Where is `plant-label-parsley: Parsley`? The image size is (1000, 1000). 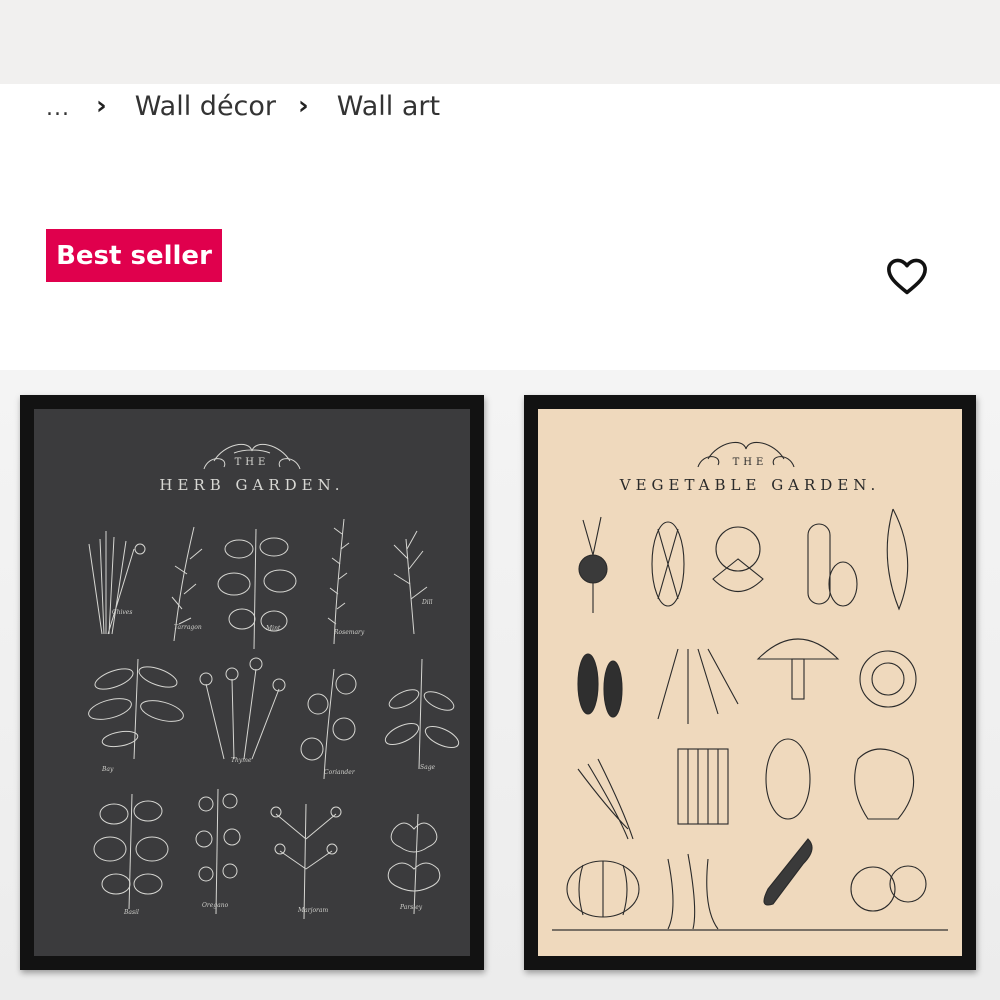 plant-label-parsley: Parsley is located at coordinates (411, 907).